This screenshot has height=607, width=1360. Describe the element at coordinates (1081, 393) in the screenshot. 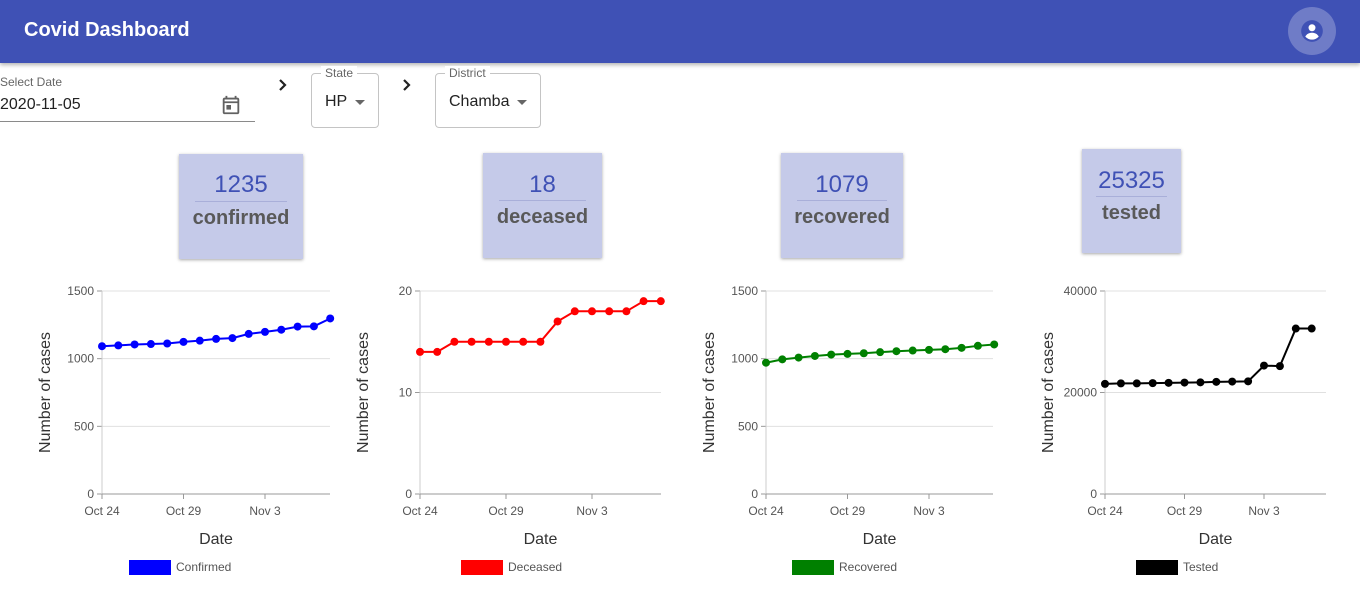

I see `y-tick-label: 20000` at that location.